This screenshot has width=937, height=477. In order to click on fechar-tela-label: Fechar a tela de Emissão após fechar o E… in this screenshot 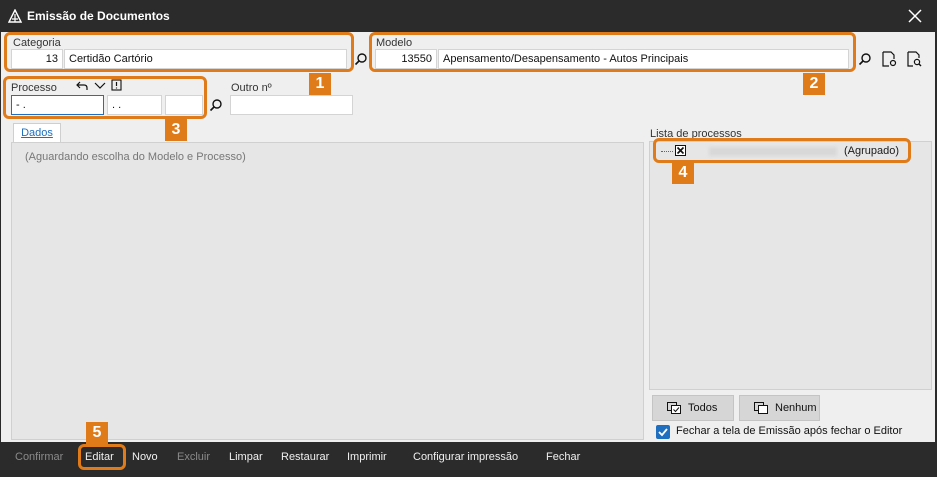, I will do `click(789, 431)`.